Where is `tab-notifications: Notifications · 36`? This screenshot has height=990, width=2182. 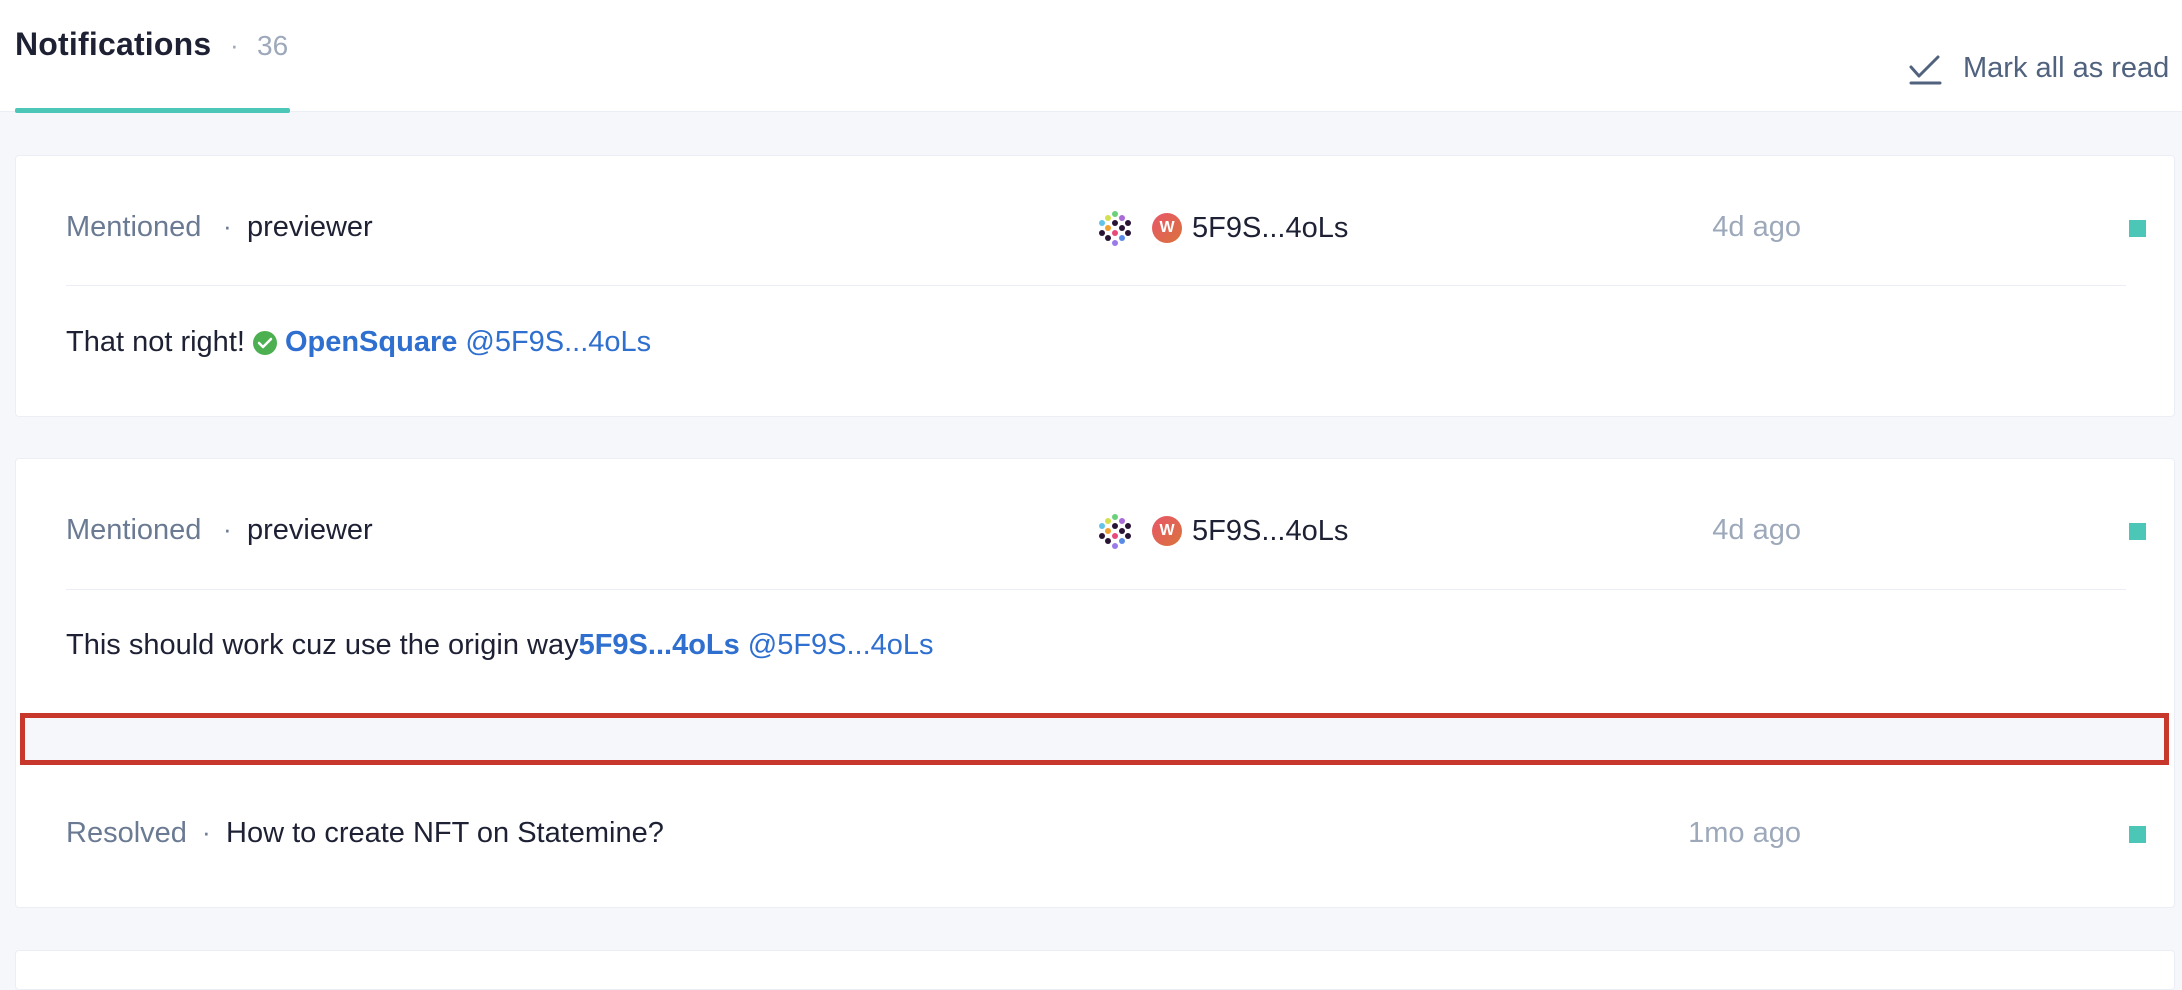 tab-notifications: Notifications · 36 is located at coordinates (152, 56).